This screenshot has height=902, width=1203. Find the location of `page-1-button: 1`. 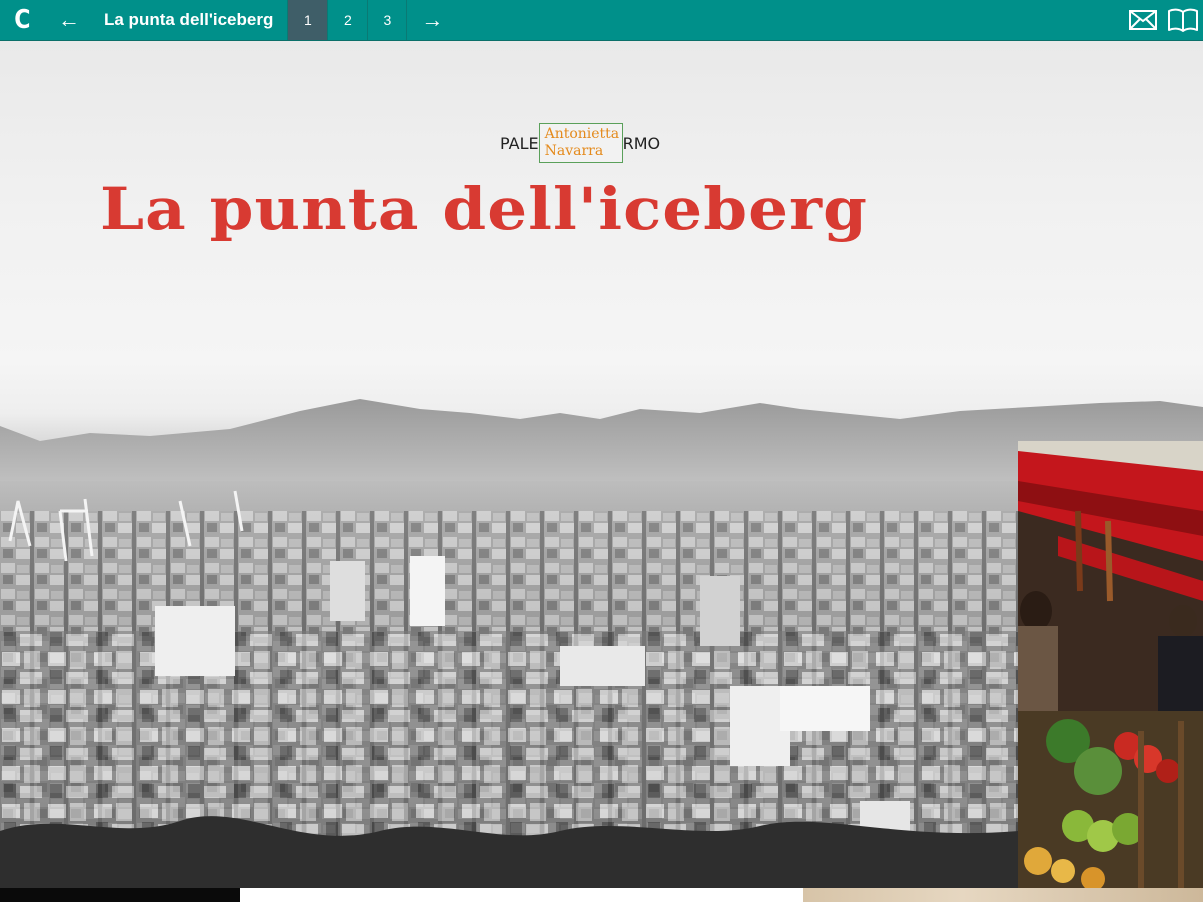

page-1-button: 1 is located at coordinates (307, 20).